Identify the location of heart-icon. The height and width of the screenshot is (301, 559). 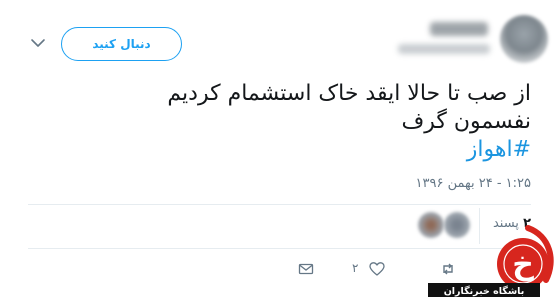
(377, 269).